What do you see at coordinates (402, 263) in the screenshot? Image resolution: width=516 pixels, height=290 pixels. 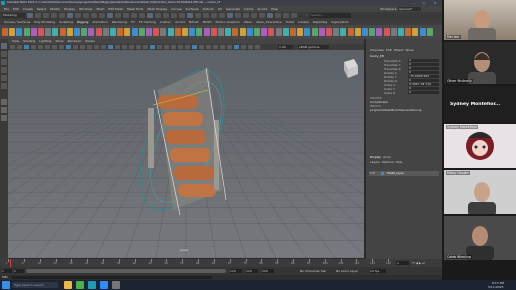 I see `current-frame-field: 1` at bounding box center [402, 263].